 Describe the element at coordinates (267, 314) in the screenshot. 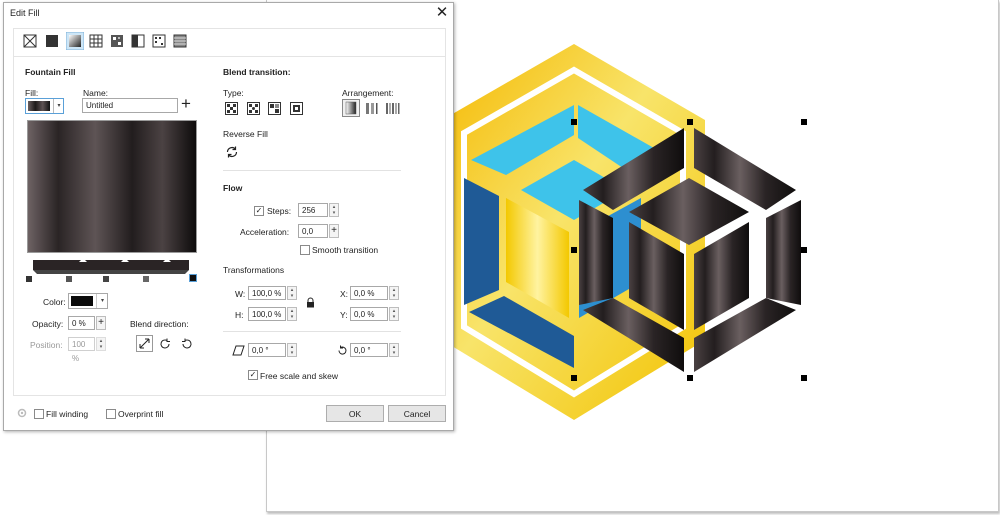

I see `height-input: 100,0 %` at that location.